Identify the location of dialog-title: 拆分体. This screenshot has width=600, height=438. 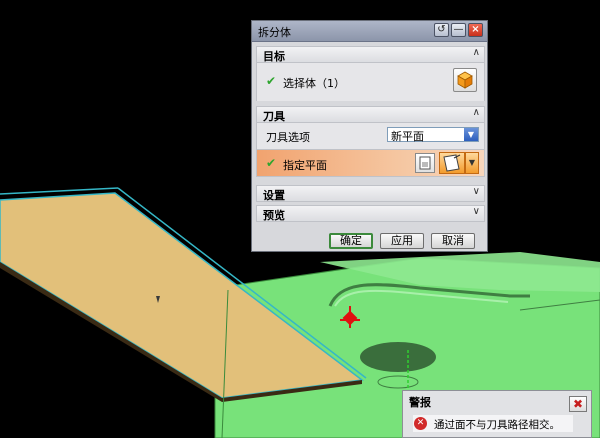
(274, 32).